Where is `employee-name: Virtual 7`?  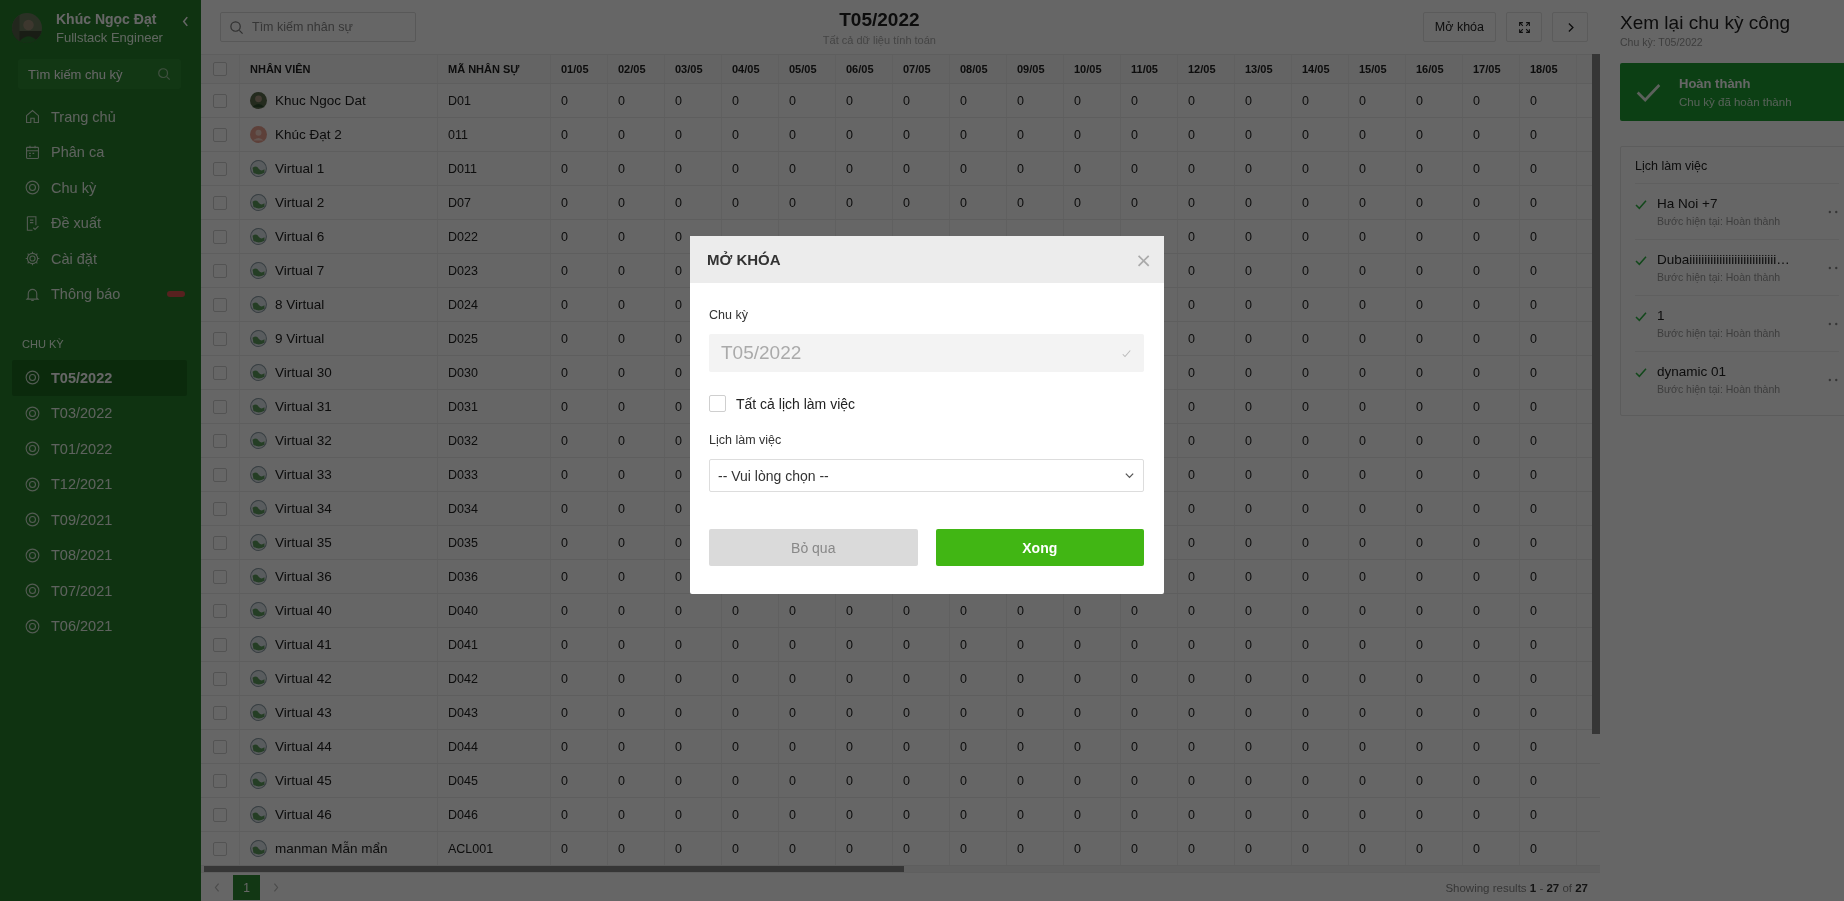 employee-name: Virtual 7 is located at coordinates (300, 270).